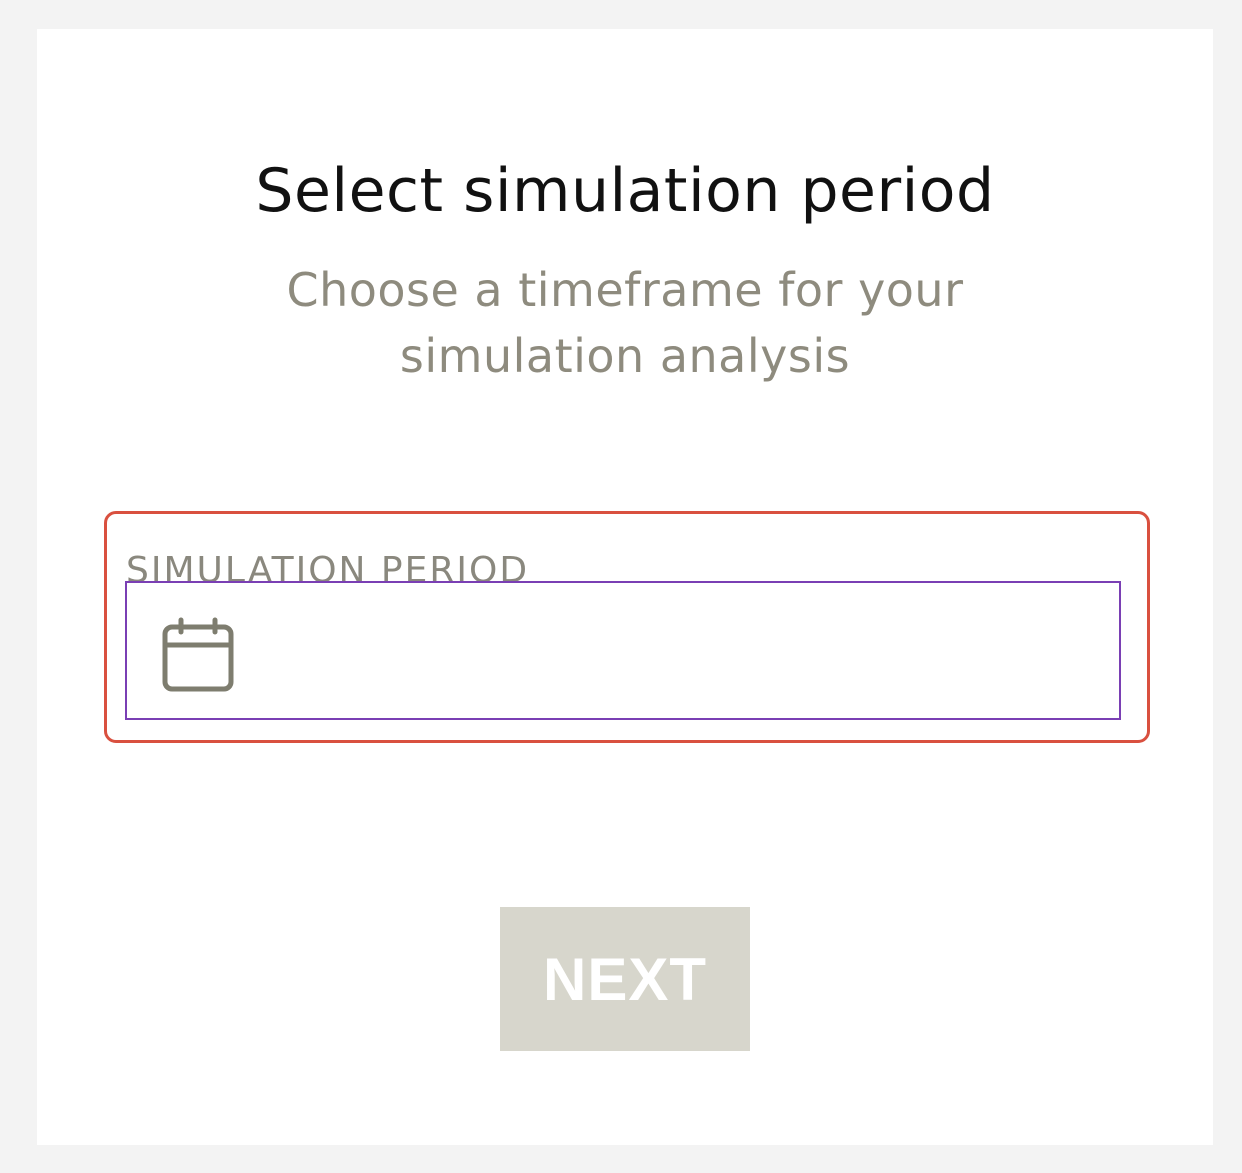 Image resolution: width=1242 pixels, height=1173 pixels. I want to click on simulation-period-input, so click(623, 650).